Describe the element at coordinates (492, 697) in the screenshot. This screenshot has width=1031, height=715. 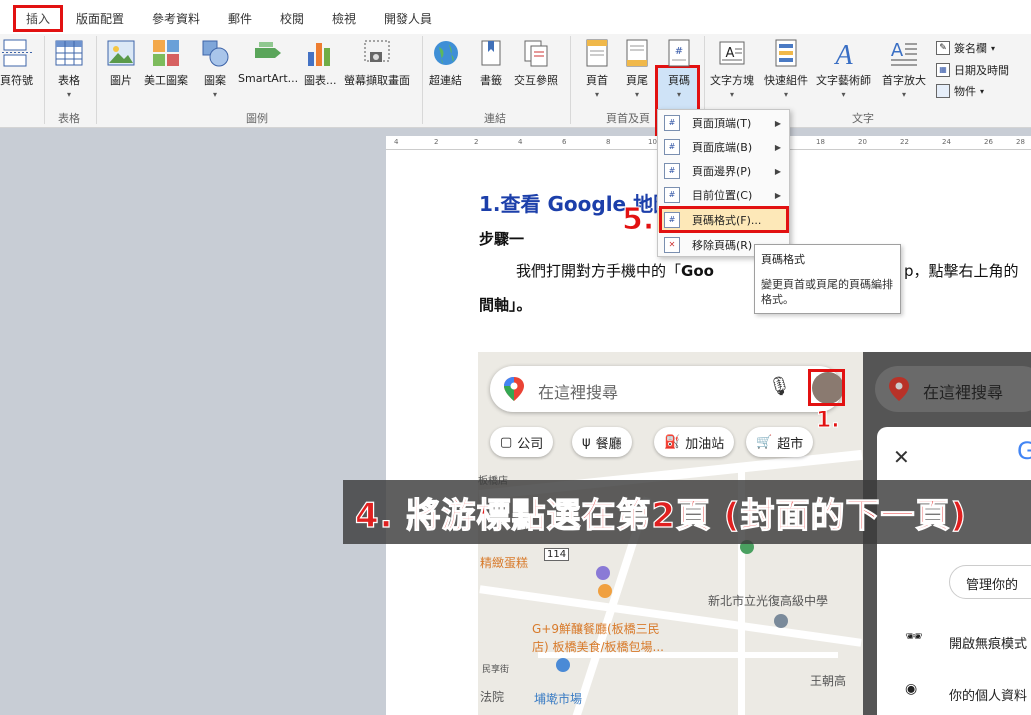
I see `poi-court: 法院` at that location.